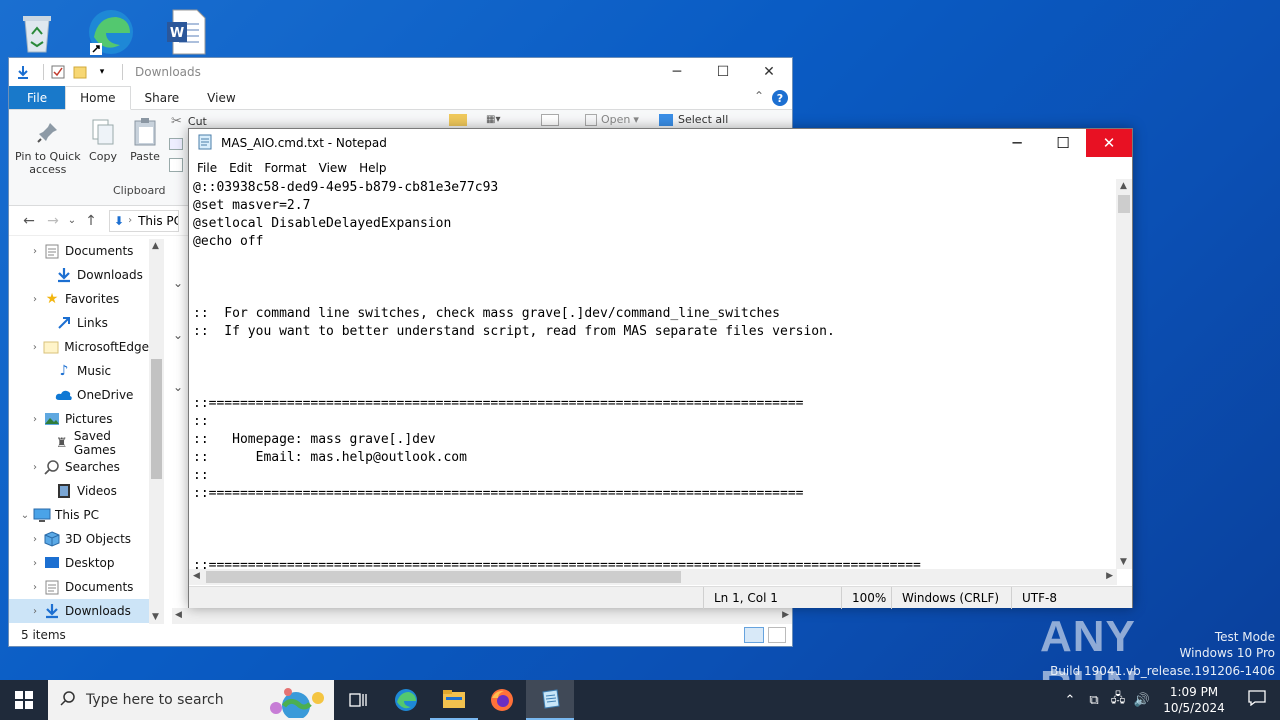 The image size is (1280, 720). What do you see at coordinates (454, 700) in the screenshot?
I see `taskbar-explorer-button` at bounding box center [454, 700].